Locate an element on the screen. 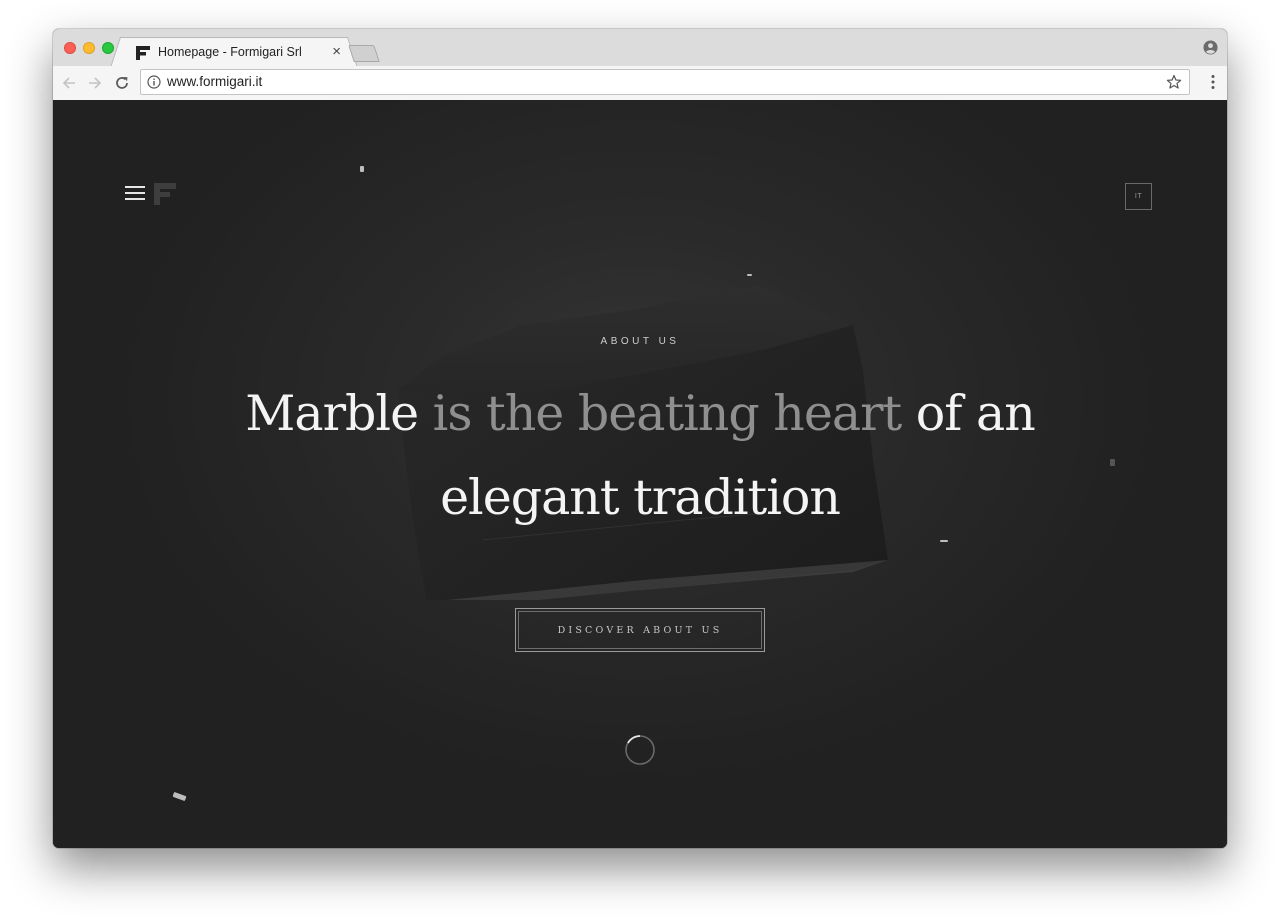  hamburger-icon is located at coordinates (135, 194).